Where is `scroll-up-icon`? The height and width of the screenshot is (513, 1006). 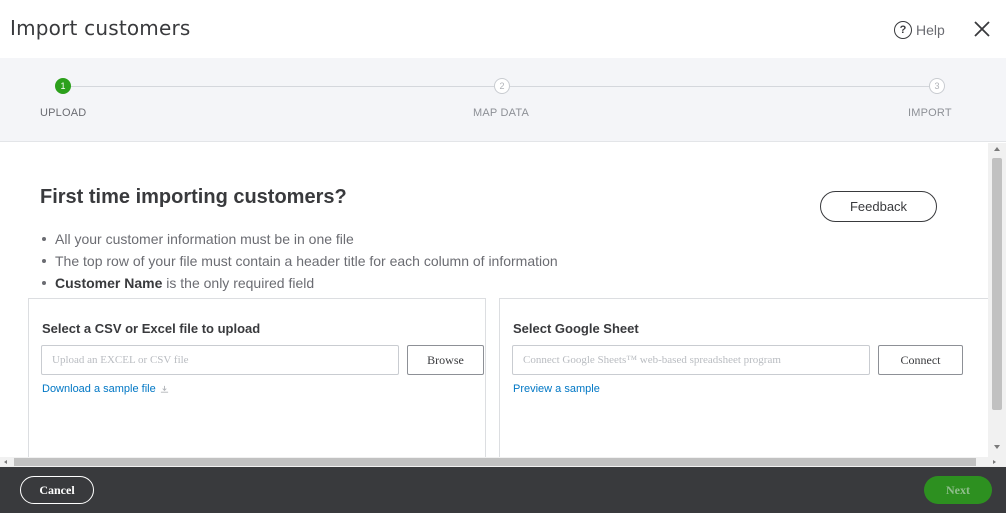
scroll-up-icon is located at coordinates (997, 149).